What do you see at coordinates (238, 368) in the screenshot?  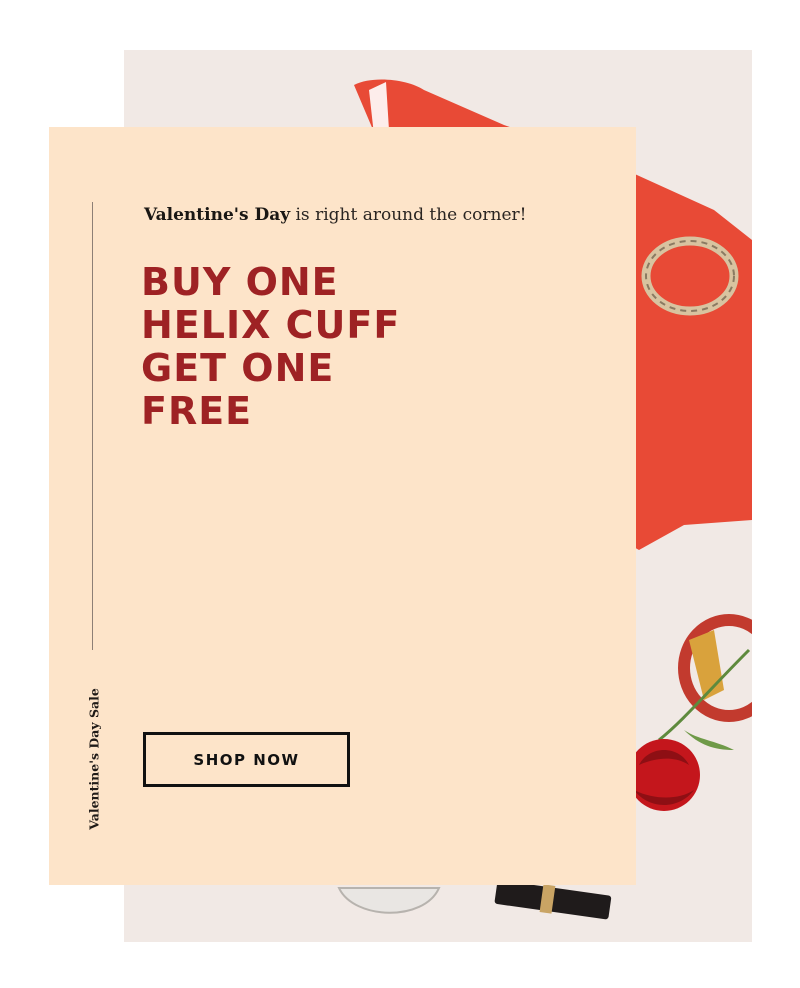 I see `headline-line: GET ONE` at bounding box center [238, 368].